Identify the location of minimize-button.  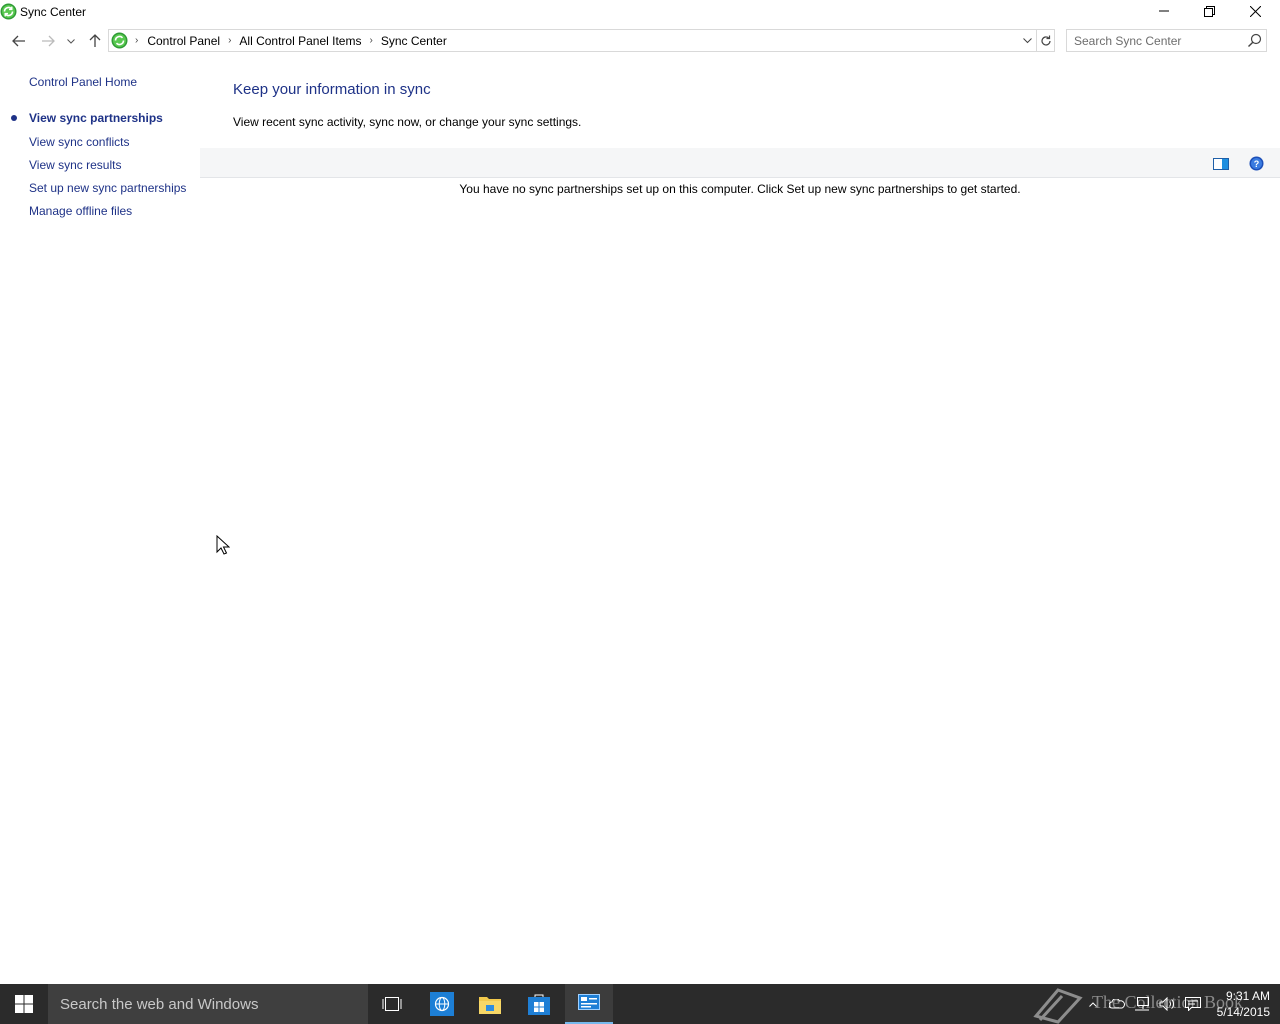
(1164, 11).